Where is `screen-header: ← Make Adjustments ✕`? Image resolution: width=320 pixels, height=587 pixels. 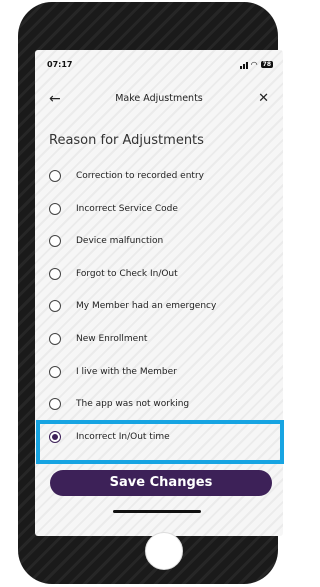 screen-header: ← Make Adjustments ✕ is located at coordinates (159, 100).